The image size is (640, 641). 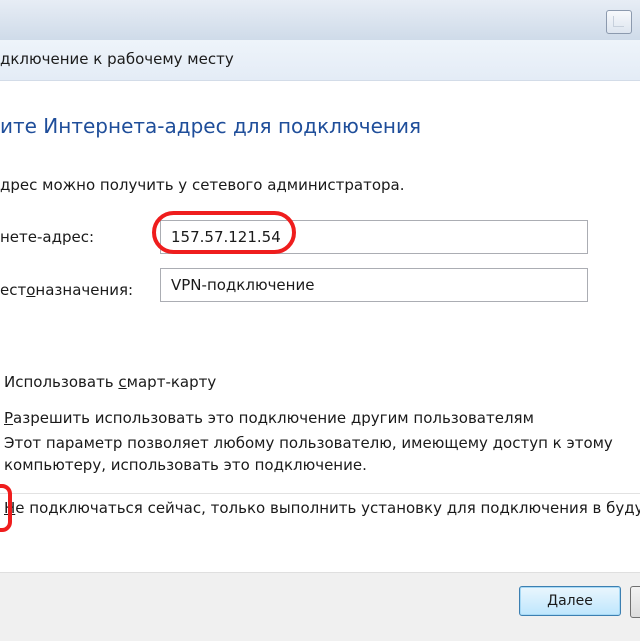 I want to click on next-button-label: алее, so click(x=575, y=601).